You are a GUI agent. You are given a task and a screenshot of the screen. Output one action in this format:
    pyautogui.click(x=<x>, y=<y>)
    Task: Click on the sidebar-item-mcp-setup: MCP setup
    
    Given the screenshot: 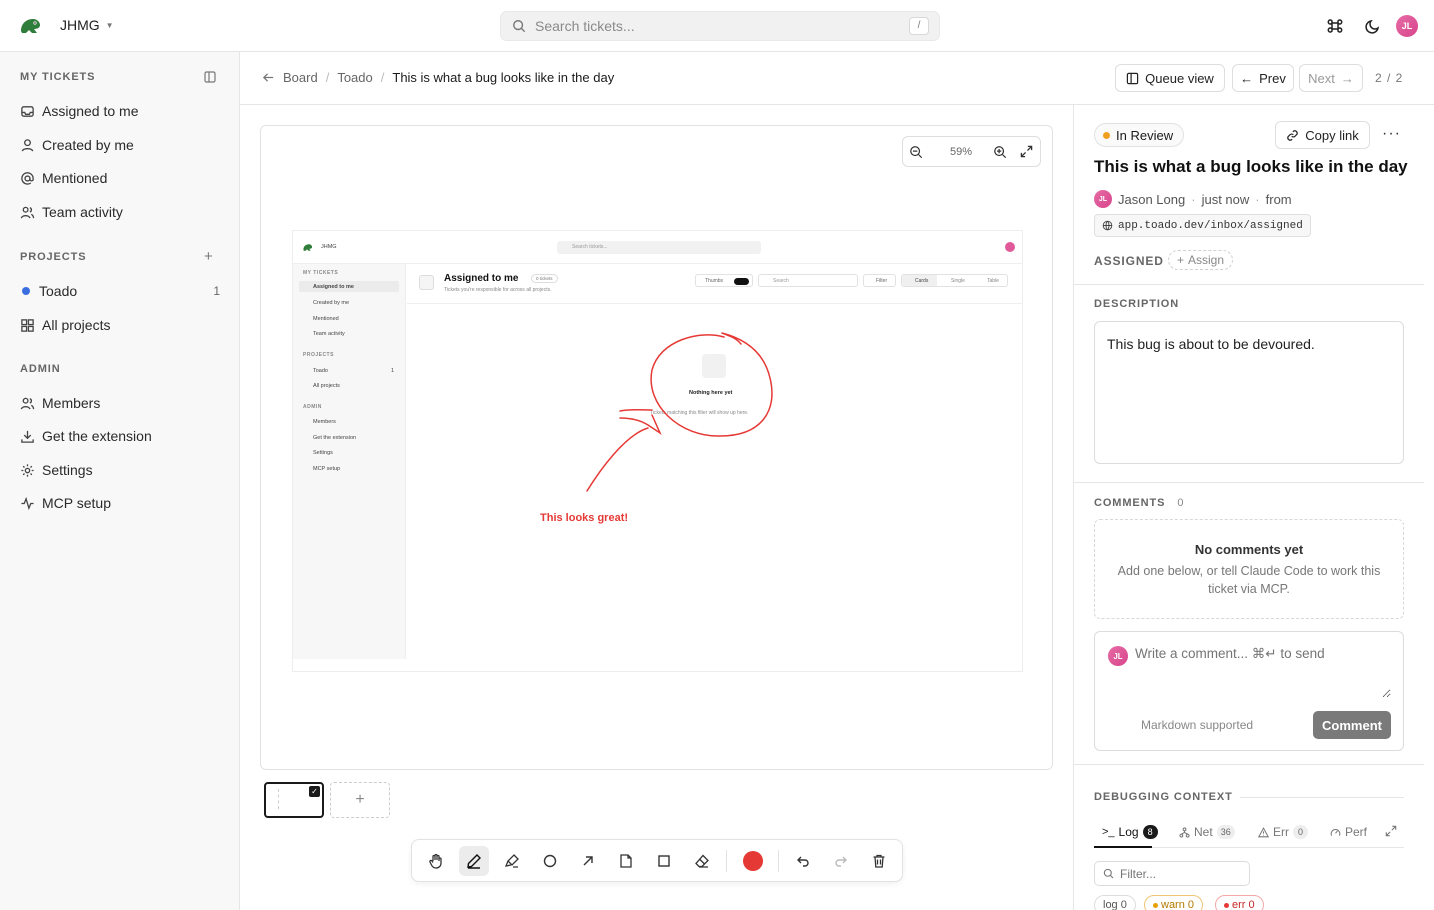 What is the action you would take?
    pyautogui.click(x=120, y=503)
    